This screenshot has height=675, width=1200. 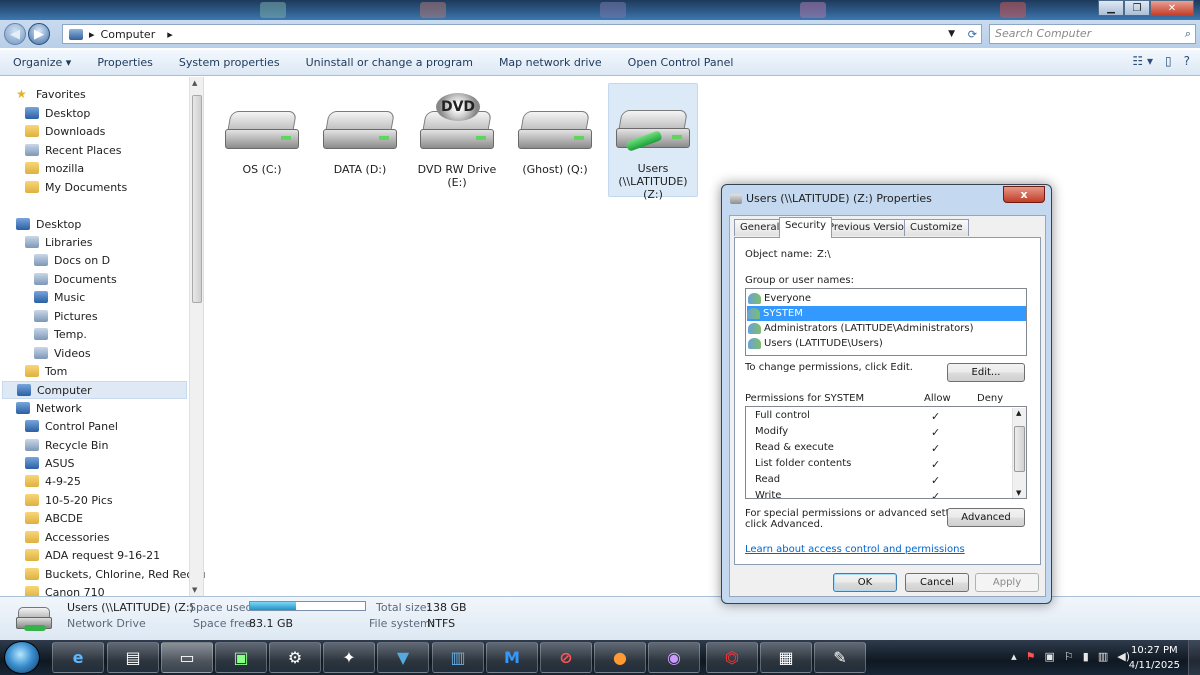 What do you see at coordinates (72, 260) in the screenshot?
I see `nav-item: Docs on D` at bounding box center [72, 260].